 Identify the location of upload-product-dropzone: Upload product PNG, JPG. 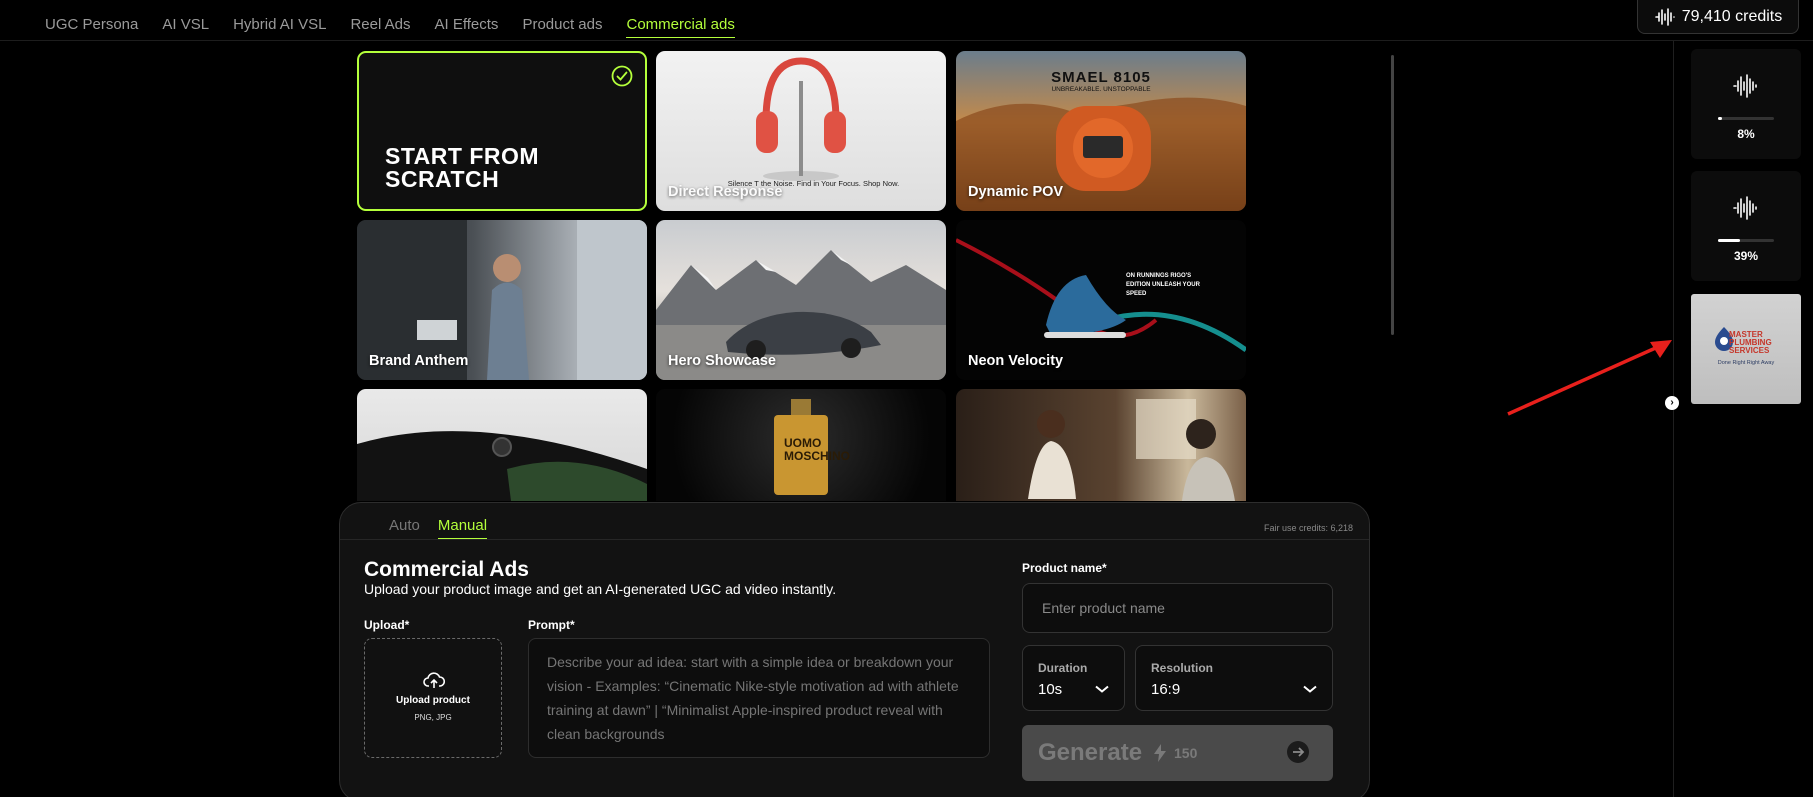
(433, 698).